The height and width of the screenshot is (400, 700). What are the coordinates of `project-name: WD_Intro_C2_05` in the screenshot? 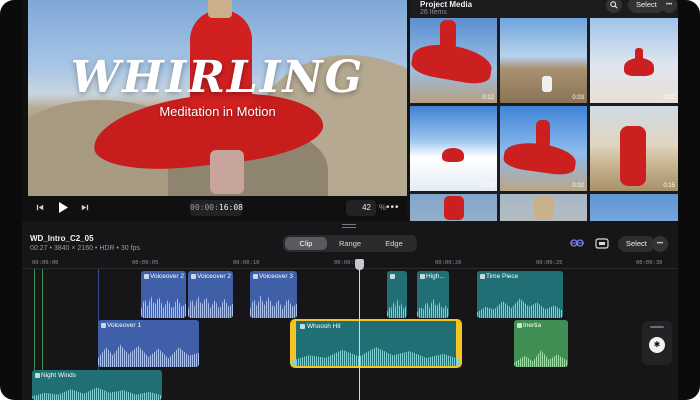 It's located at (62, 238).